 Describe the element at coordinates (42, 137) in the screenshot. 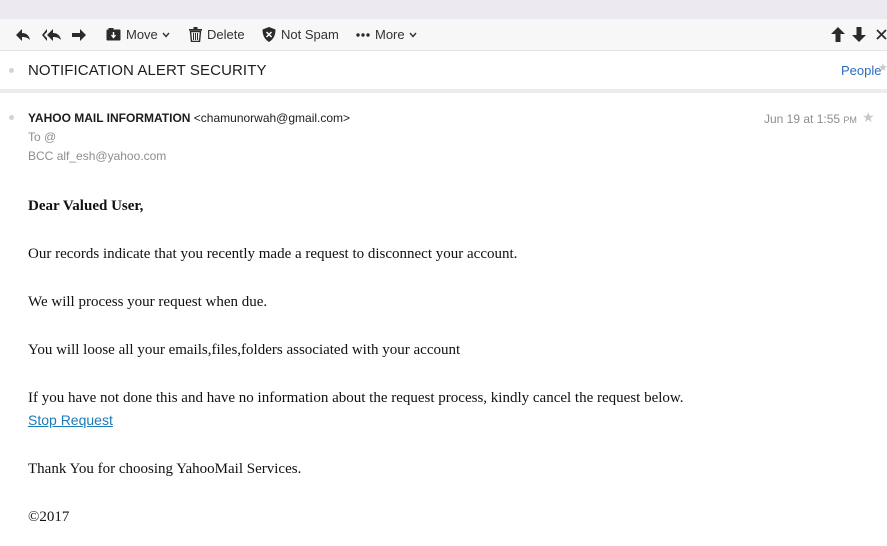

I see `to-line: To @` at that location.